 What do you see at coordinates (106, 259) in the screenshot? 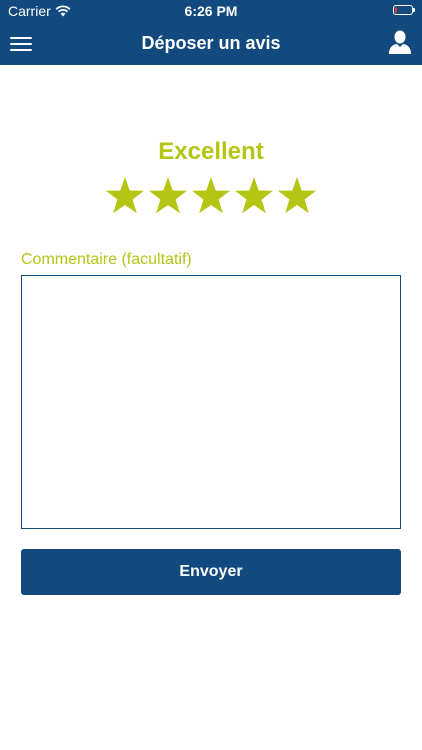
I see `comment-label: Commentaire (facultatif)` at bounding box center [106, 259].